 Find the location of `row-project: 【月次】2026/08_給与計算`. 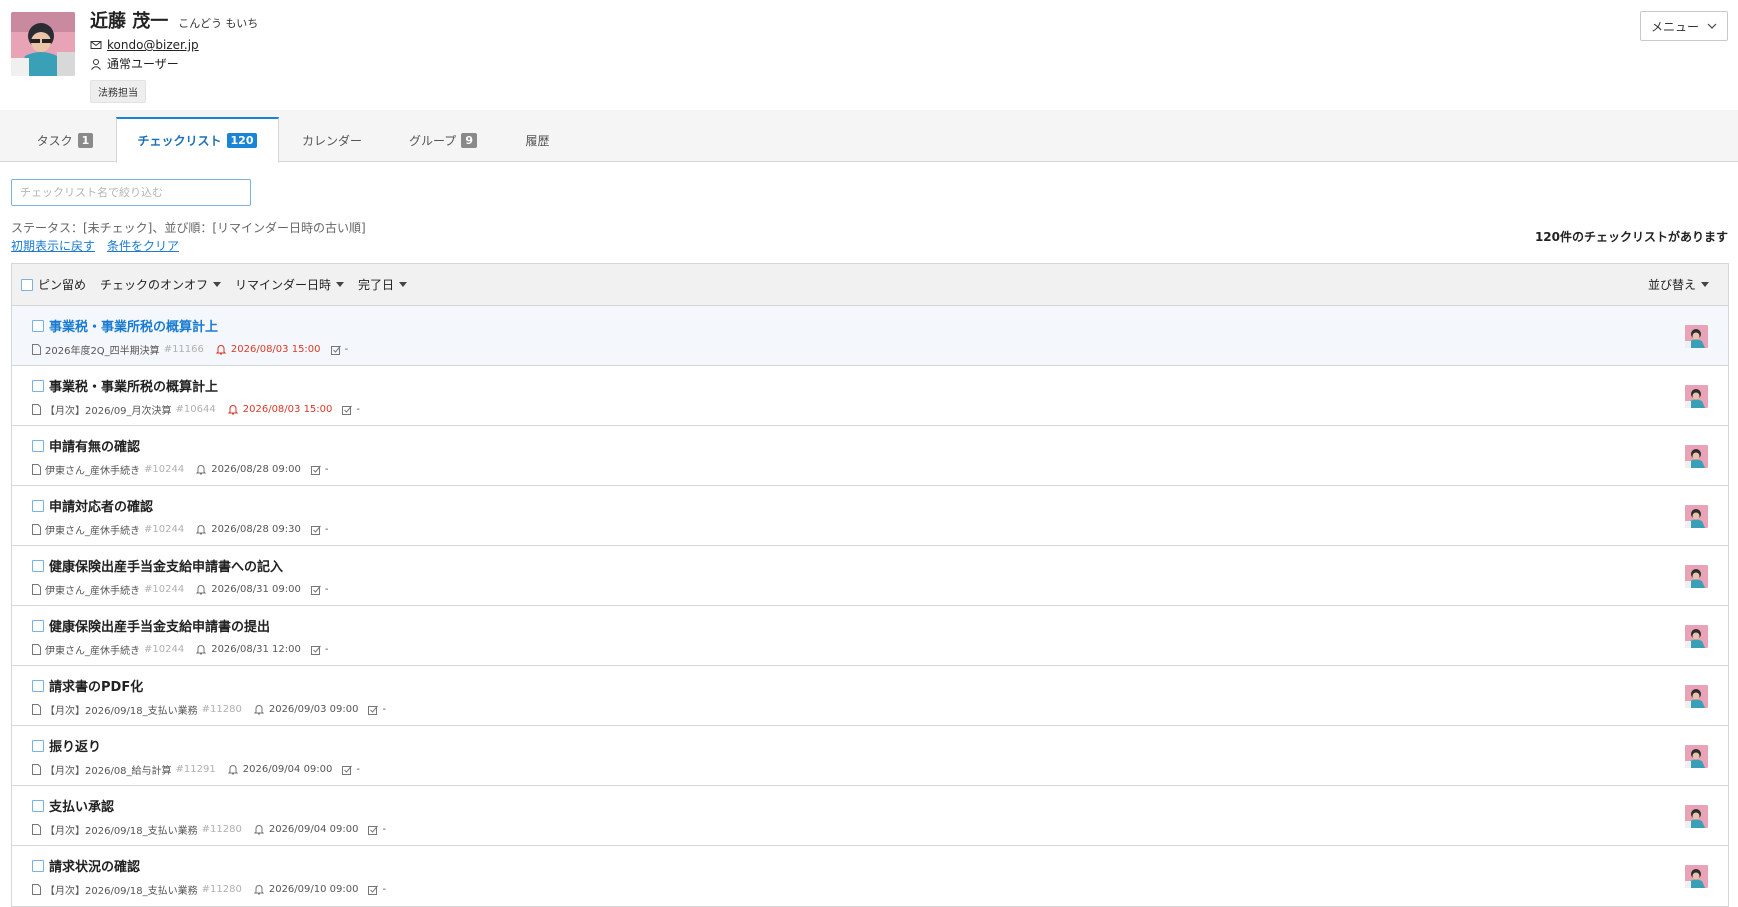

row-project: 【月次】2026/08_給与計算 is located at coordinates (108, 769).